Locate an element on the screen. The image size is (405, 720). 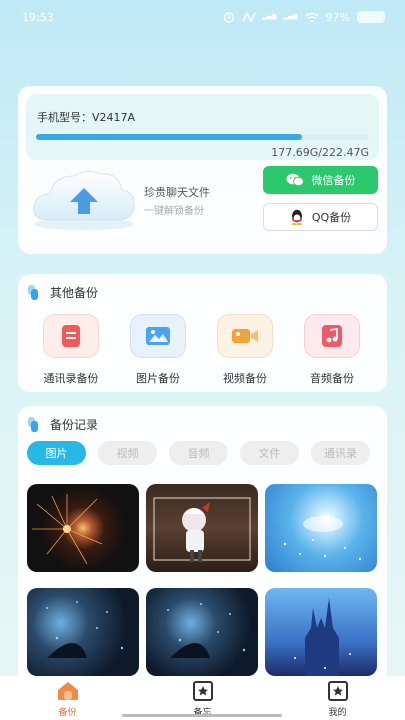
video-tile is located at coordinates (245, 336).